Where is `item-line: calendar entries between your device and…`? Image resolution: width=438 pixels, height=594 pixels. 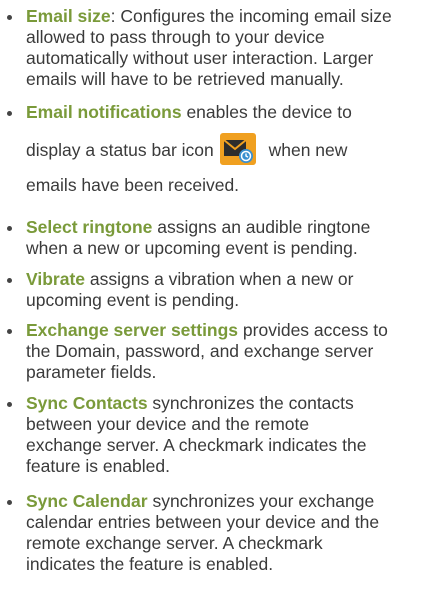 item-line: calendar entries between your device and… is located at coordinates (203, 522).